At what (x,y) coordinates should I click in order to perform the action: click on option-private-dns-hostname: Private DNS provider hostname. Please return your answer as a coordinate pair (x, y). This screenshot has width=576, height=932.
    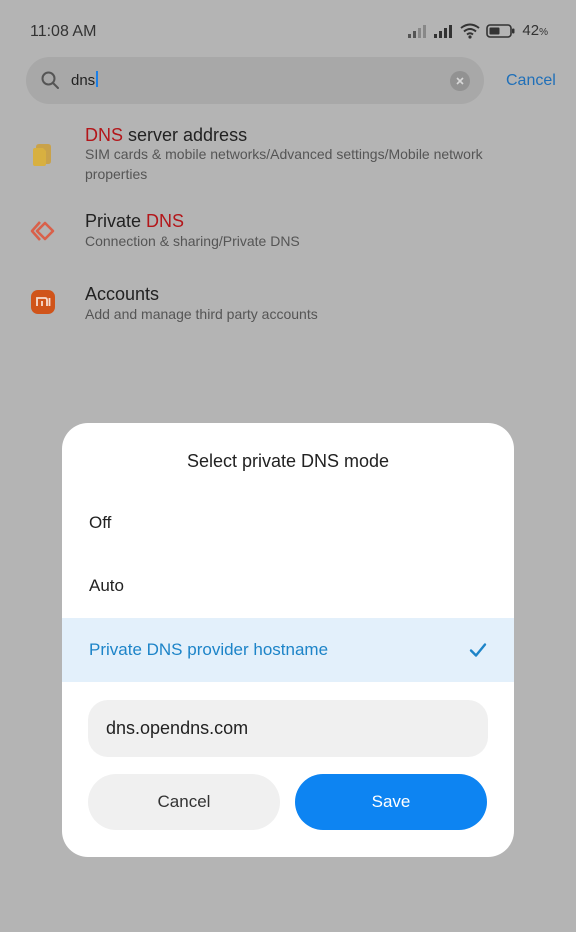
    Looking at the image, I should click on (288, 650).